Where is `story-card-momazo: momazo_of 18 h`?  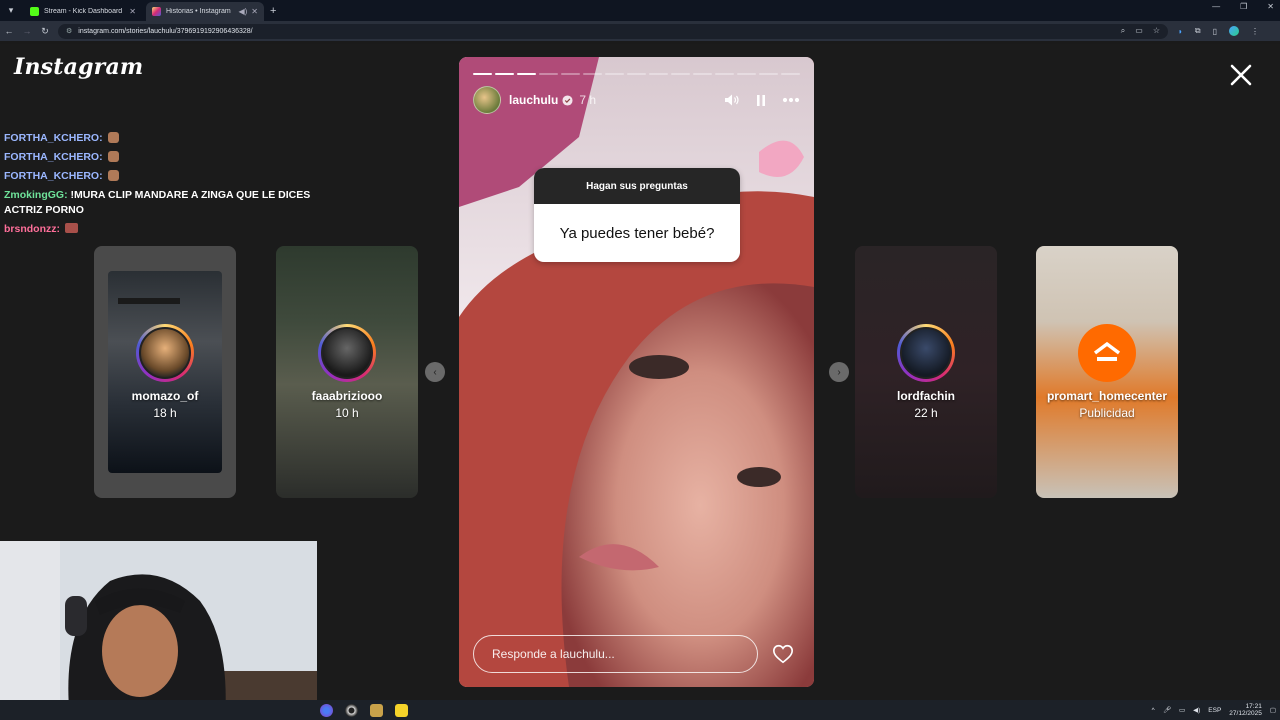 story-card-momazo: momazo_of 18 h is located at coordinates (165, 372).